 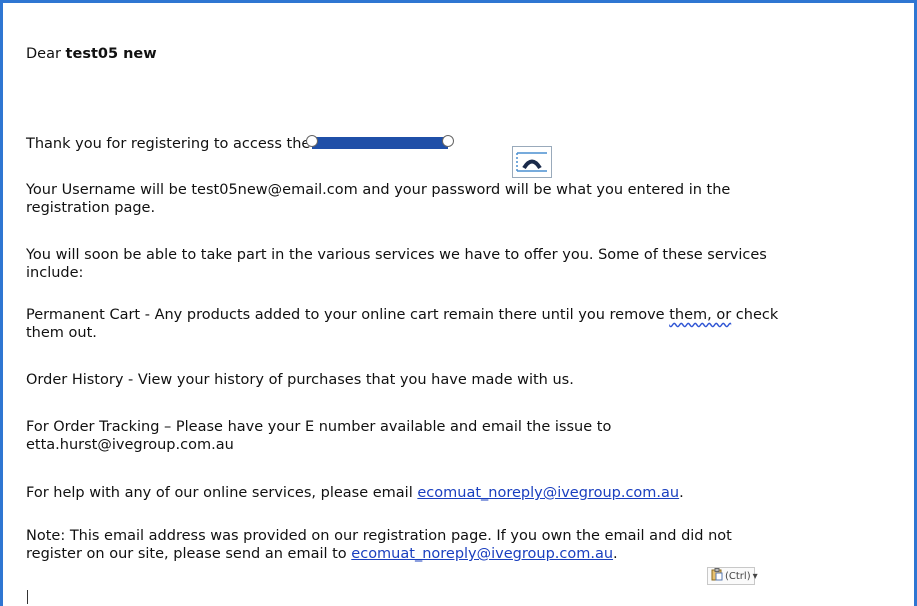 I want to click on clipboard-icon, so click(x=717, y=576).